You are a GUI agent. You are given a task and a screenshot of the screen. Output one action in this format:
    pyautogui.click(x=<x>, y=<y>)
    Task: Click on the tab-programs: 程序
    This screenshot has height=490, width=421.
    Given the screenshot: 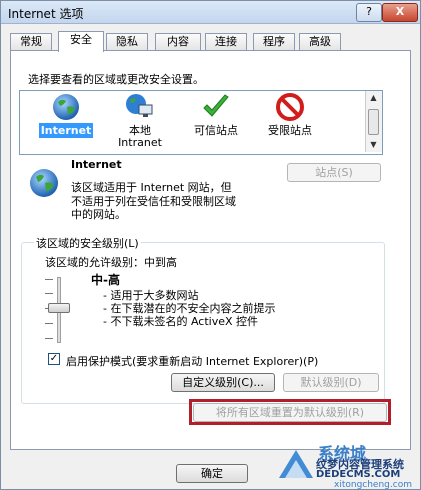 What is the action you would take?
    pyautogui.click(x=274, y=42)
    